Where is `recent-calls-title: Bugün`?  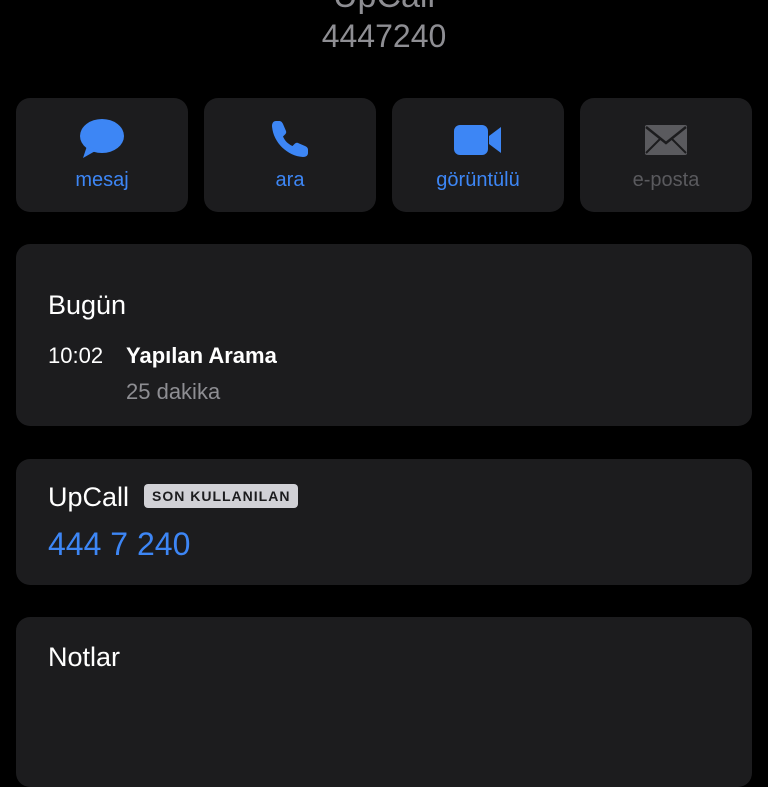 recent-calls-title: Bugün is located at coordinates (87, 305).